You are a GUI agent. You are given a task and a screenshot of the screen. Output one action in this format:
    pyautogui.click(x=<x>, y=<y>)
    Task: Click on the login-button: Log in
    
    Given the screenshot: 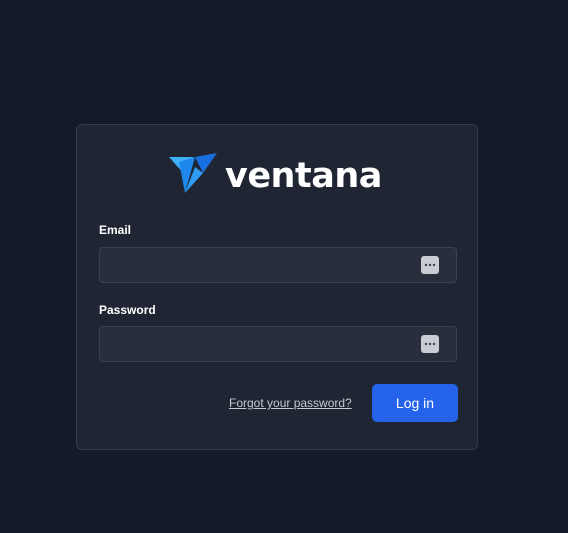 What is the action you would take?
    pyautogui.click(x=415, y=403)
    